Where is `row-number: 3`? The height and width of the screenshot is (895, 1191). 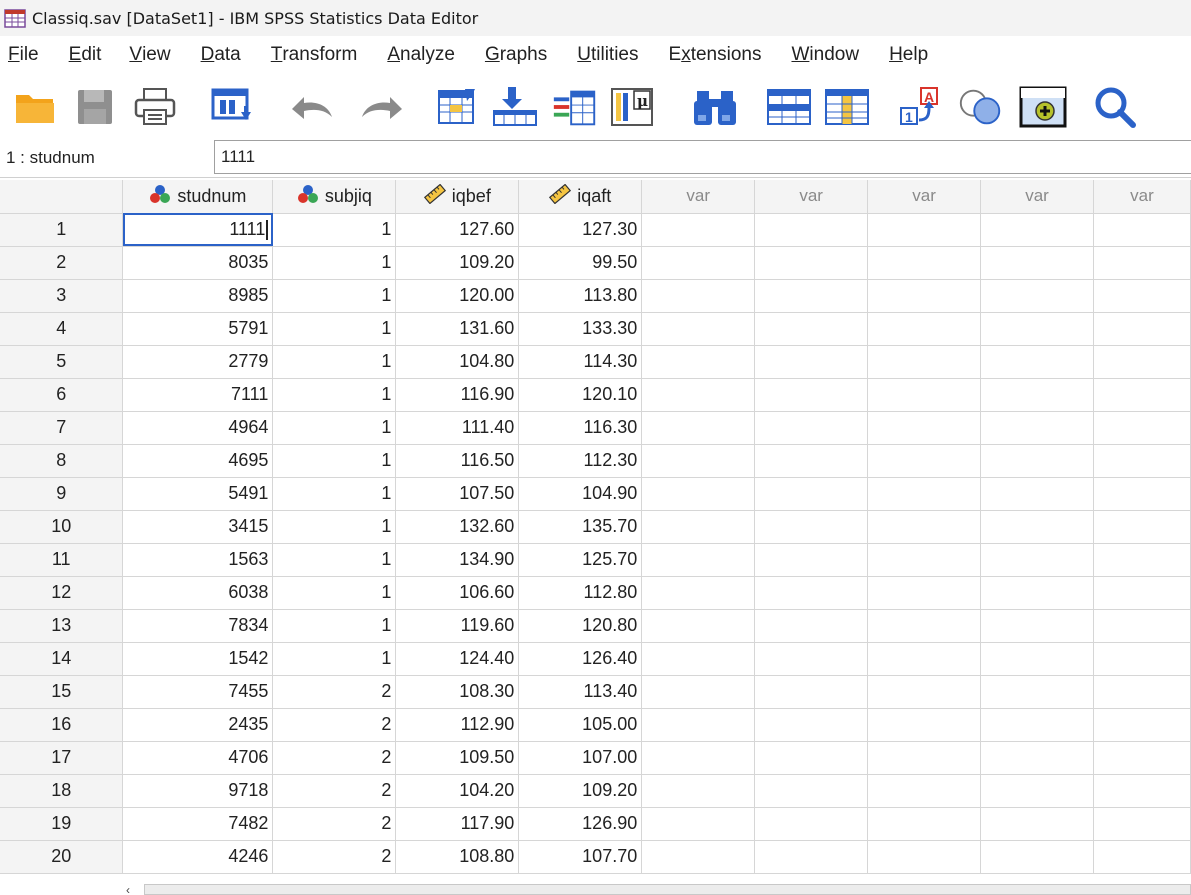
row-number: 3 is located at coordinates (62, 296).